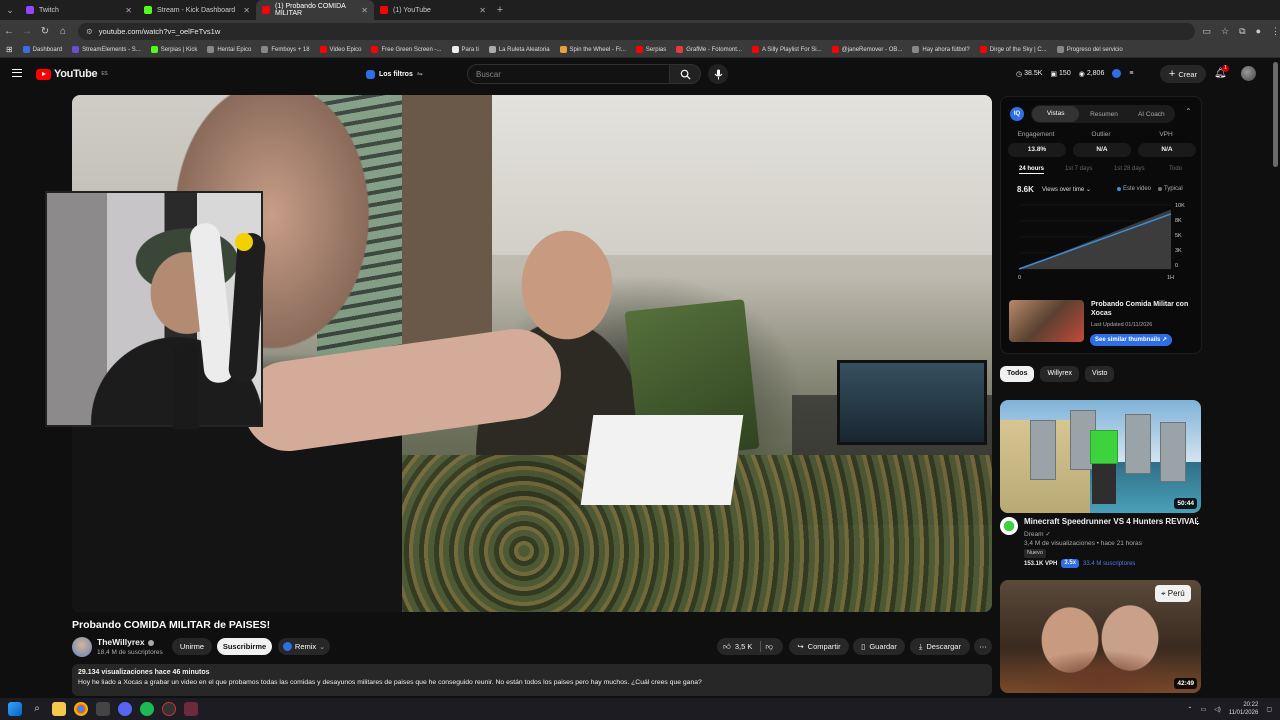 The height and width of the screenshot is (720, 1280). I want to click on bookmark-item: Femboys + 18, so click(285, 49).